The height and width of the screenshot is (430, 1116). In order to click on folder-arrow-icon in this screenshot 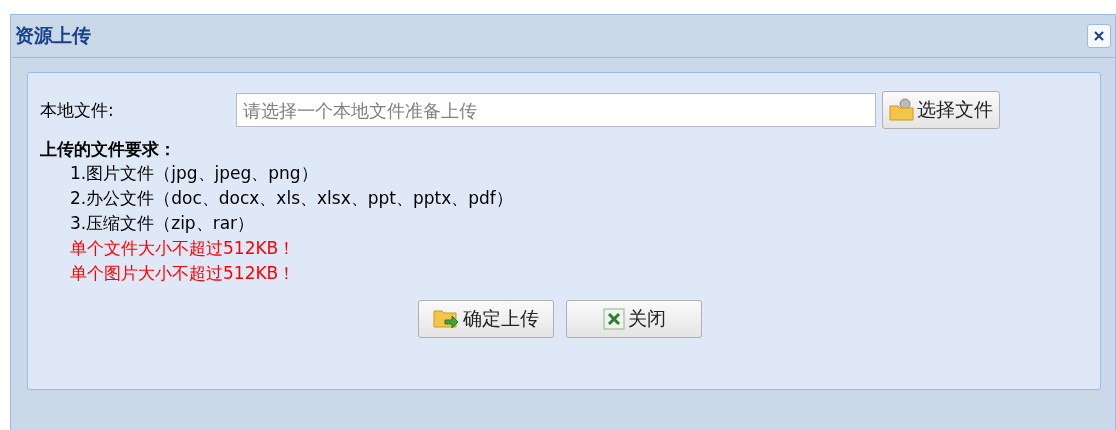, I will do `click(447, 319)`.